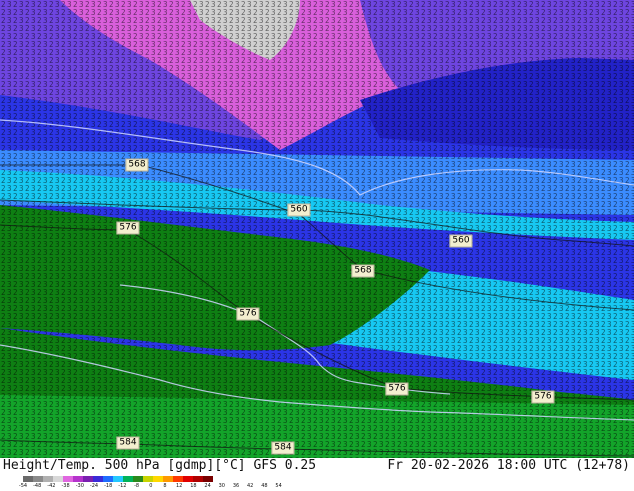 The width and height of the screenshot is (634, 491). Describe the element at coordinates (51, 486) in the screenshot. I see `colorbar-tick: -42` at that location.